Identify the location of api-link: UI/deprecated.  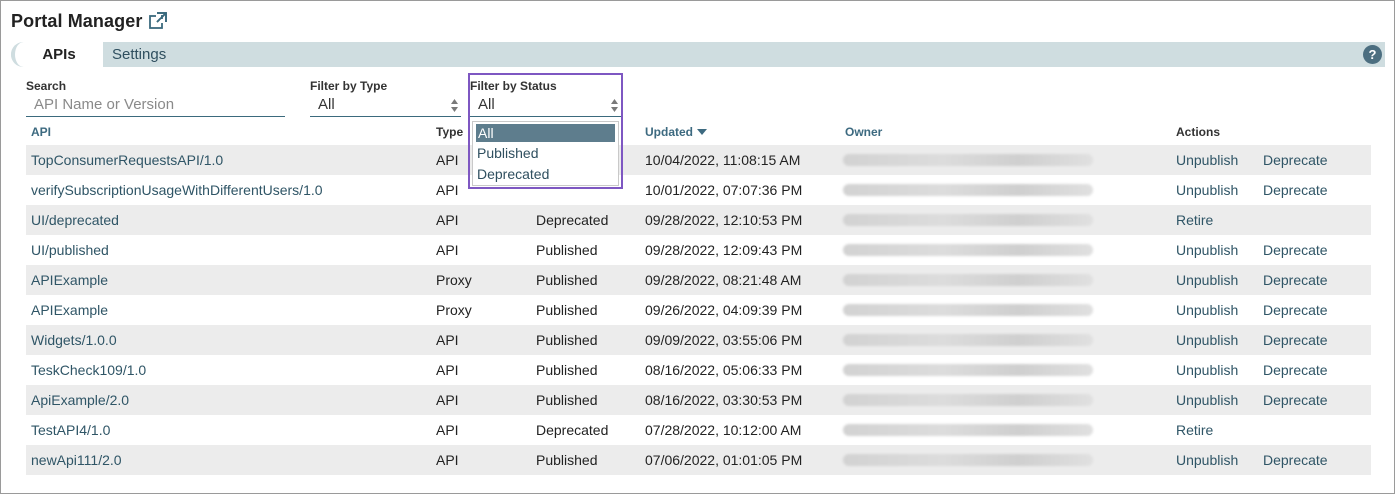
(75, 220).